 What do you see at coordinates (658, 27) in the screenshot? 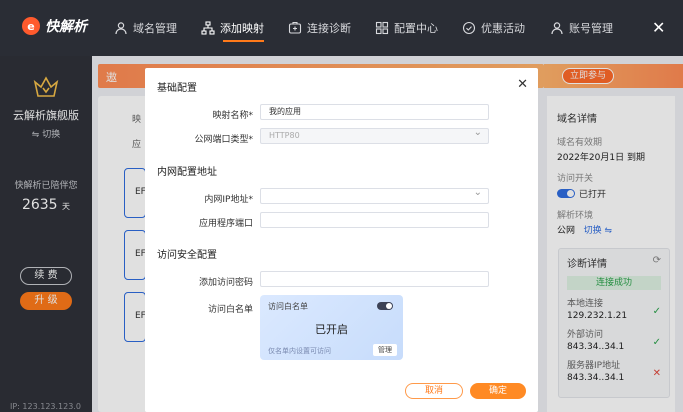
I see `window-close-icon: ✕` at bounding box center [658, 27].